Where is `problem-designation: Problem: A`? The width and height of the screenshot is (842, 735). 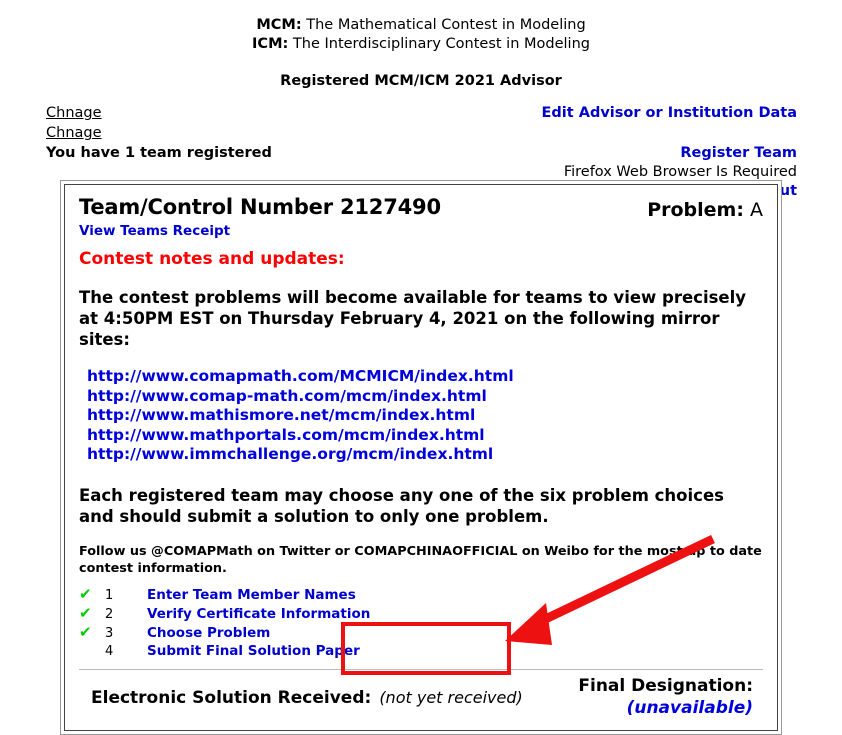
problem-designation: Problem: A is located at coordinates (705, 210).